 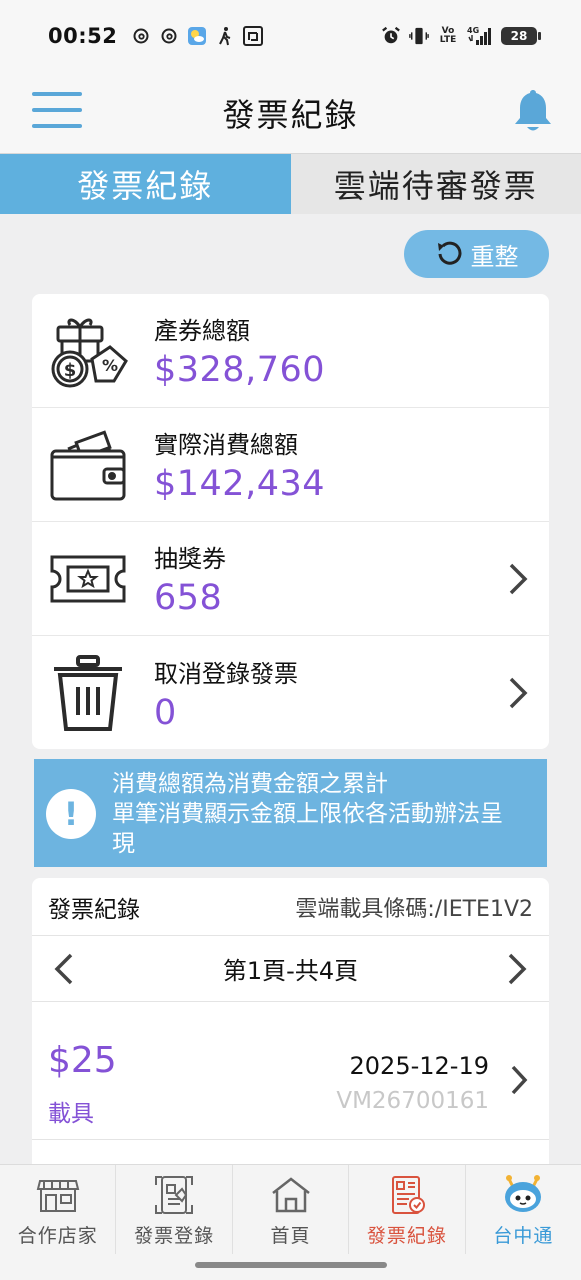 I want to click on tab-bar: 發票紀錄 雲端待審發票, so click(x=290, y=184).